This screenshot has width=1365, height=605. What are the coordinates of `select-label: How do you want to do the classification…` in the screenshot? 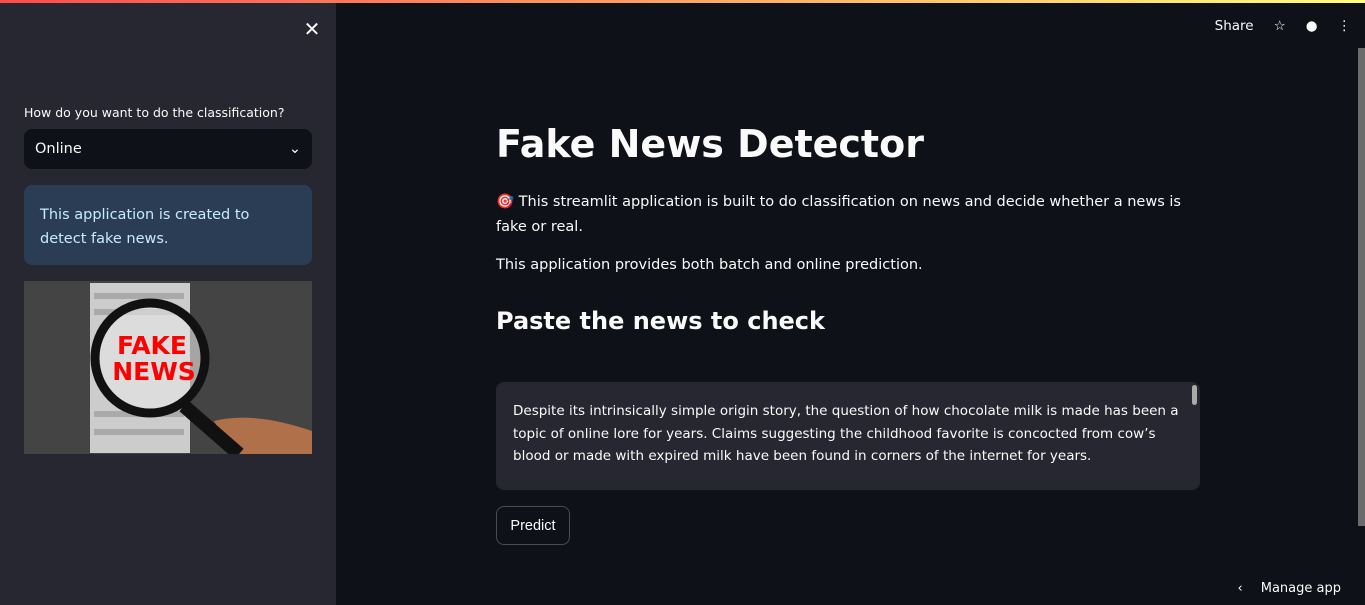 It's located at (154, 112).